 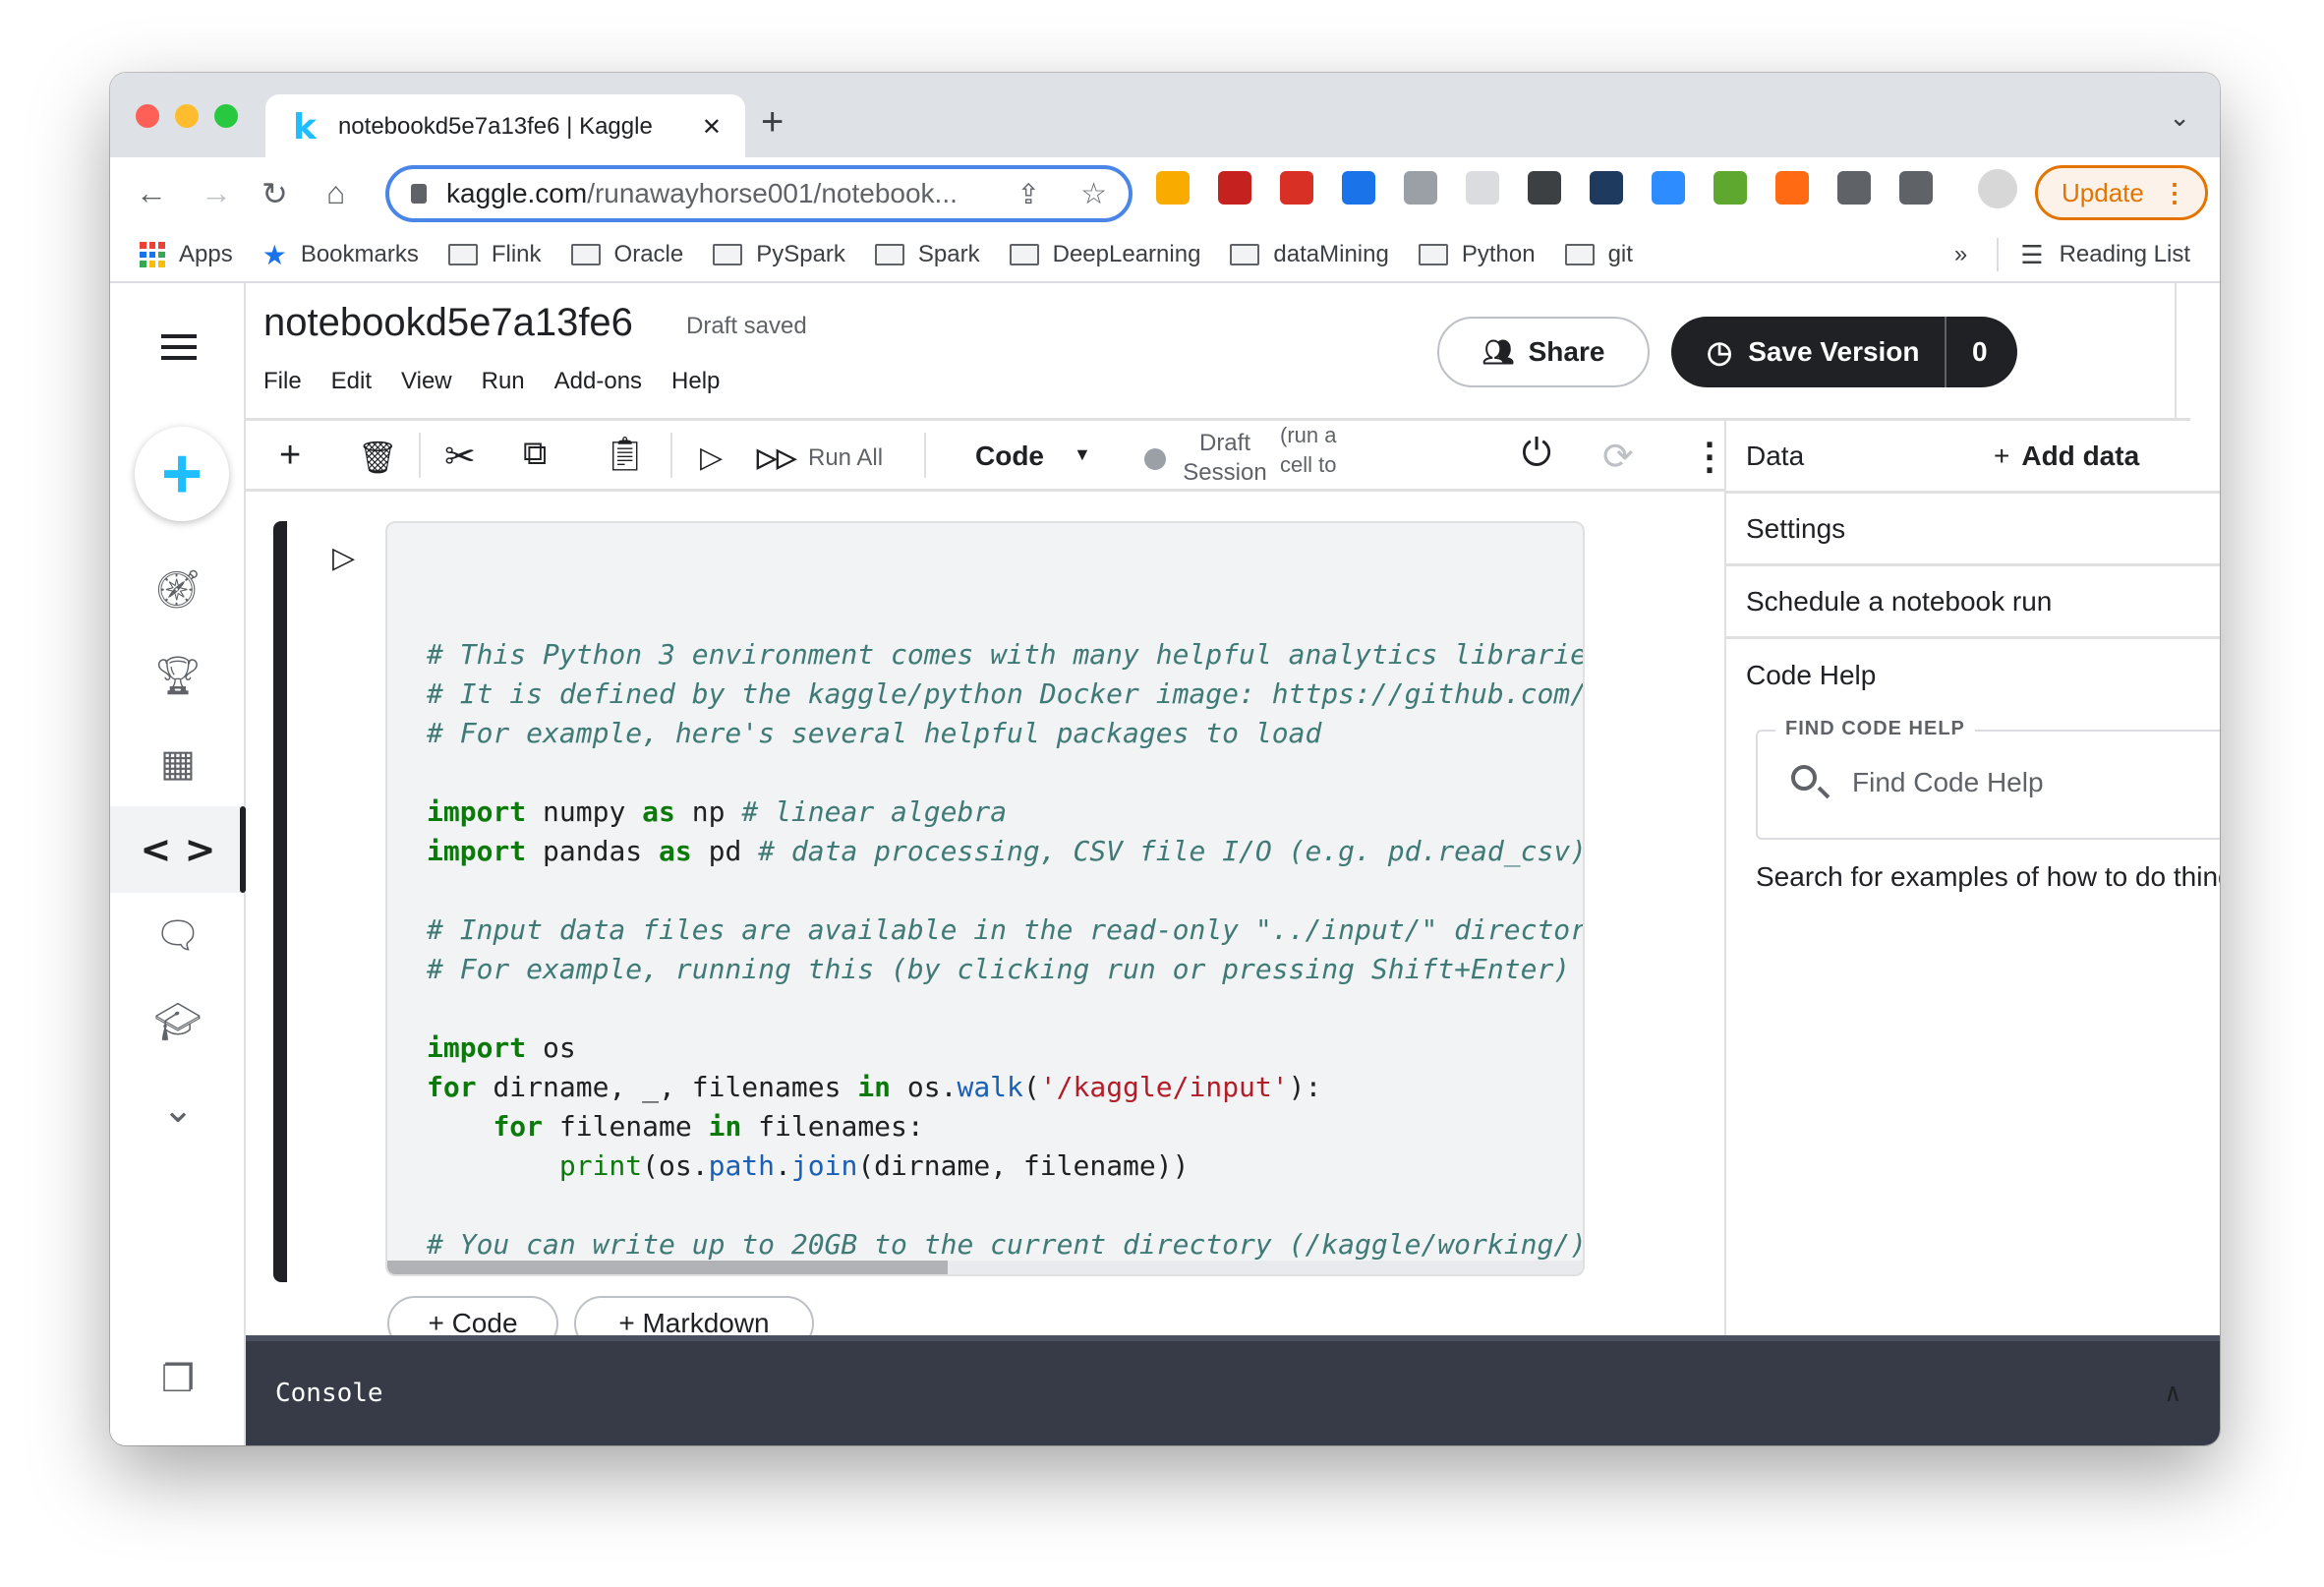 What do you see at coordinates (1606, 188) in the screenshot?
I see `notation-icon` at bounding box center [1606, 188].